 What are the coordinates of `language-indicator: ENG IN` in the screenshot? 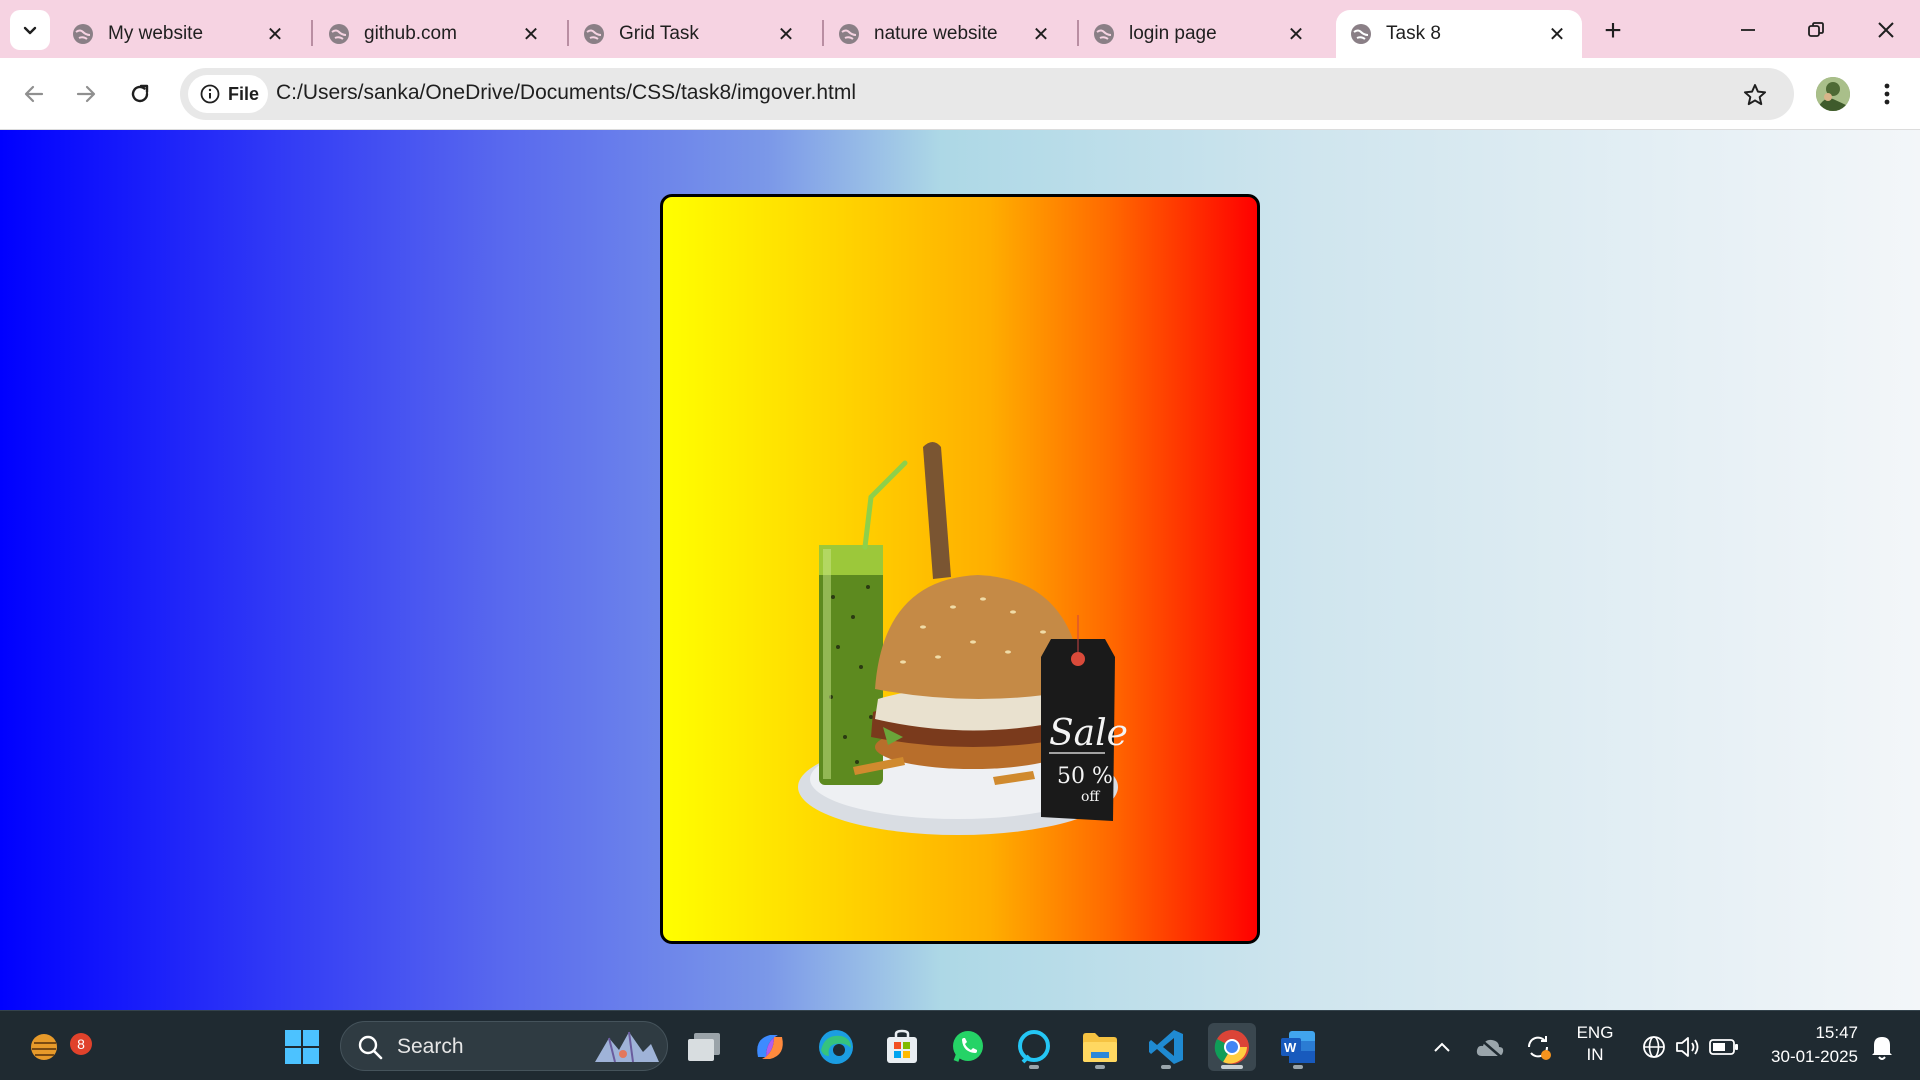 It's located at (1595, 1044).